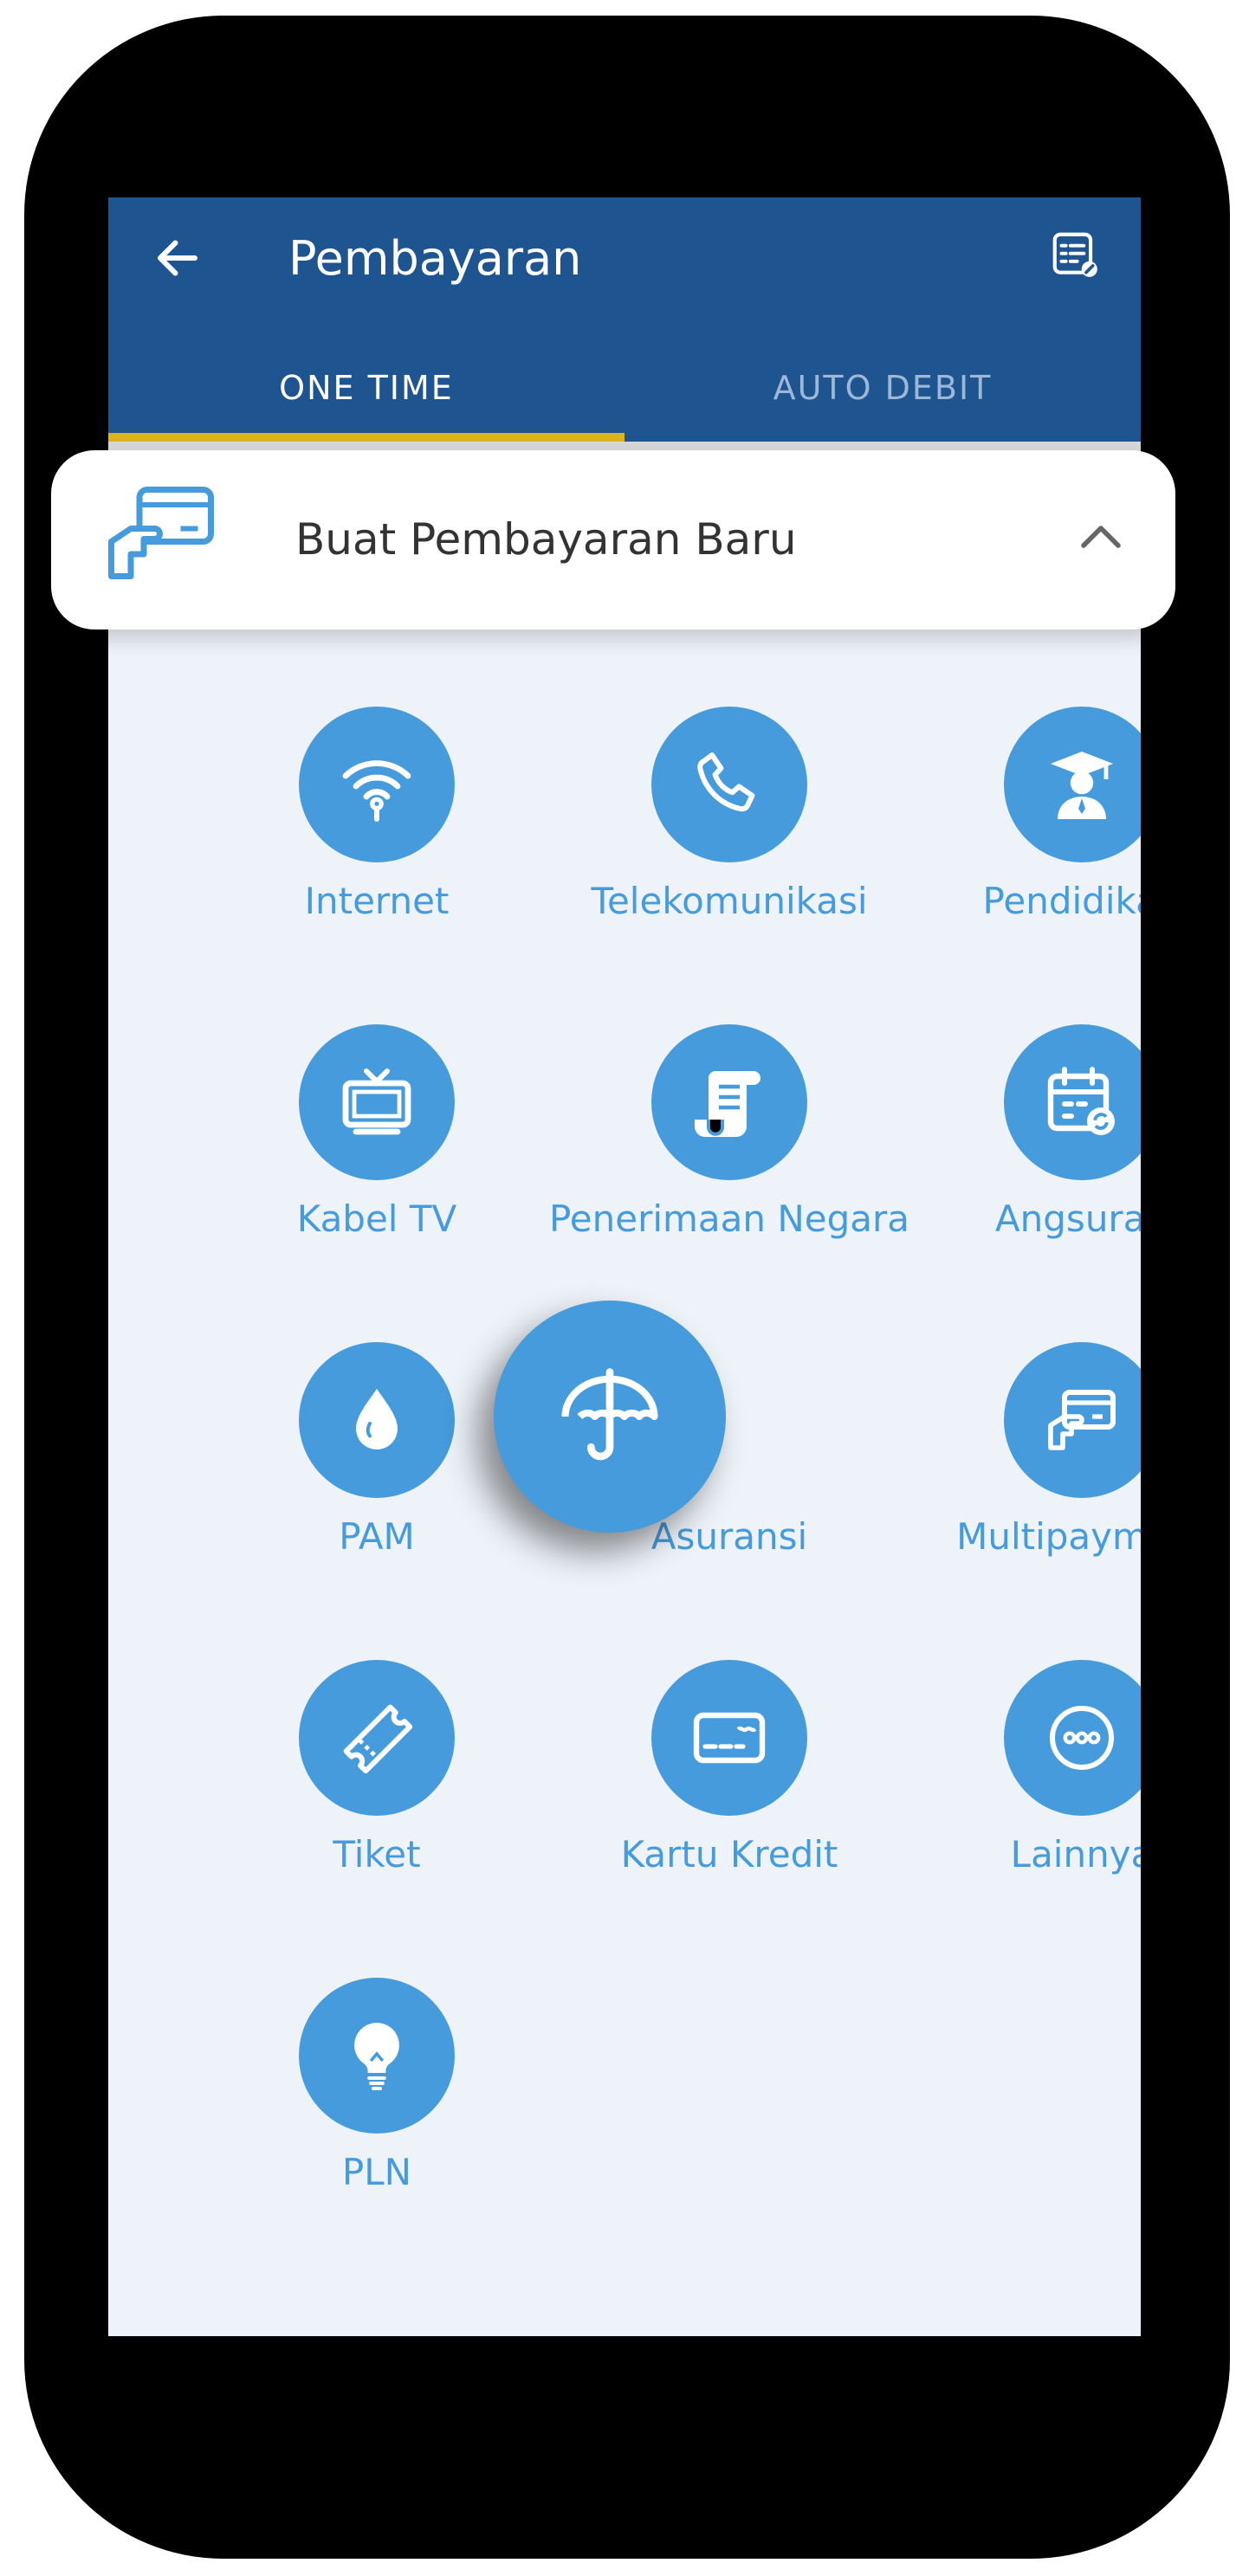  I want to click on graduate-icon, so click(1082, 785).